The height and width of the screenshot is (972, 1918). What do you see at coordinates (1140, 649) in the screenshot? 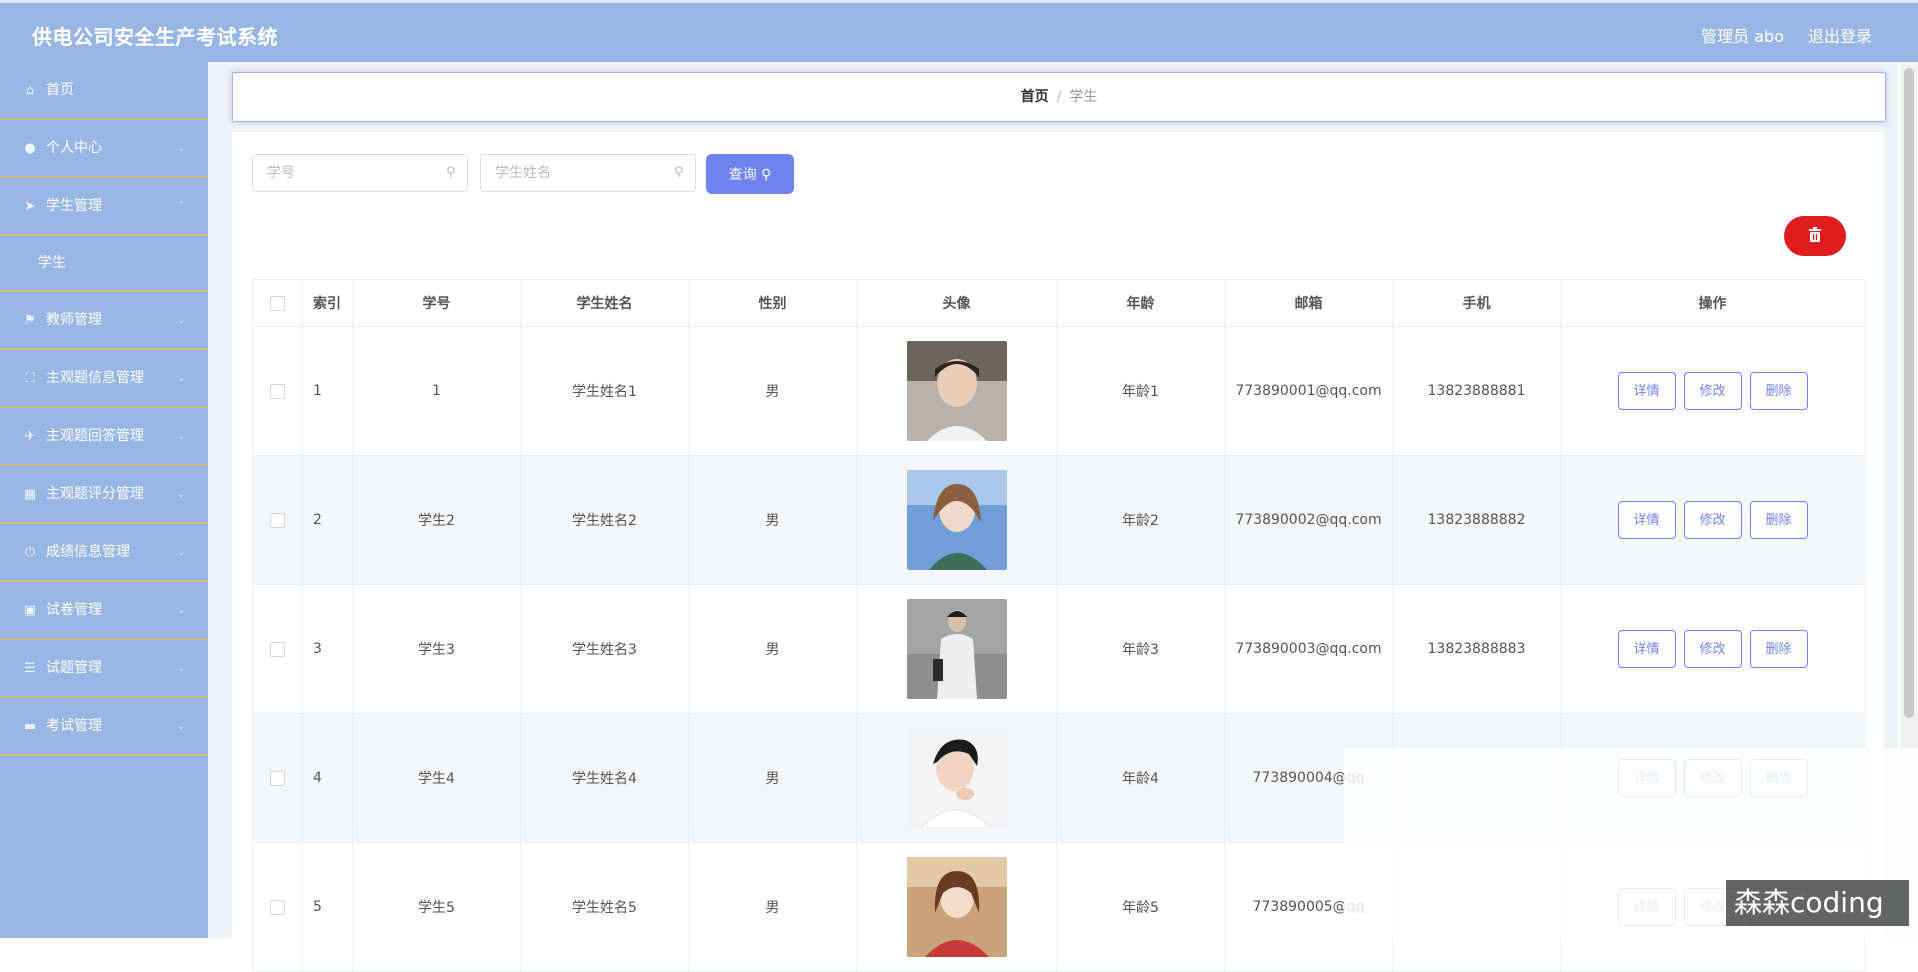
I see `age-cell: 年龄3` at bounding box center [1140, 649].